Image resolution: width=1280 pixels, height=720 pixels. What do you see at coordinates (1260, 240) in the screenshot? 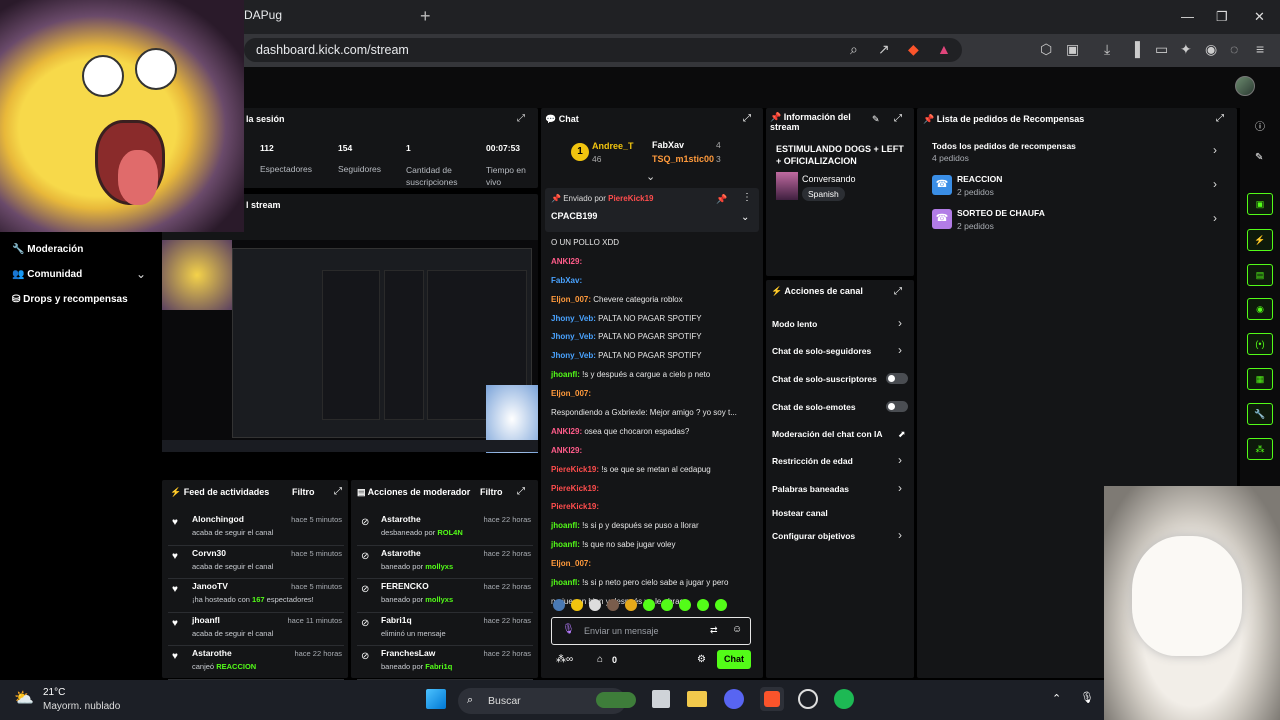
I see `lightning-icon: ⚡` at bounding box center [1260, 240].